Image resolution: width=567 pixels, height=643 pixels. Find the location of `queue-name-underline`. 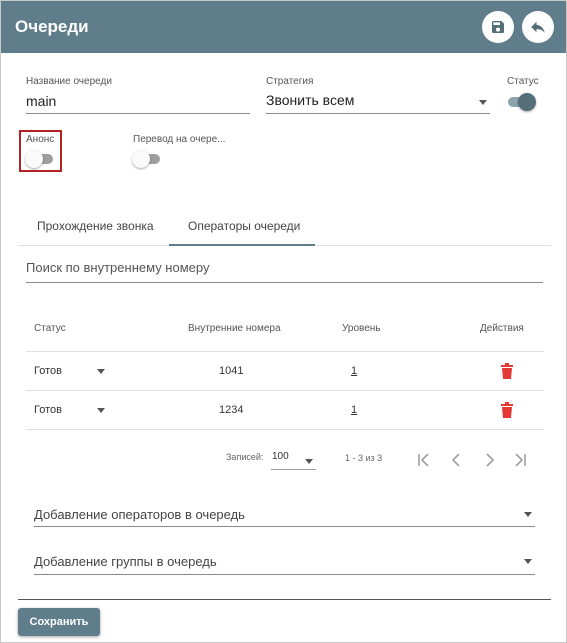

queue-name-underline is located at coordinates (138, 113).